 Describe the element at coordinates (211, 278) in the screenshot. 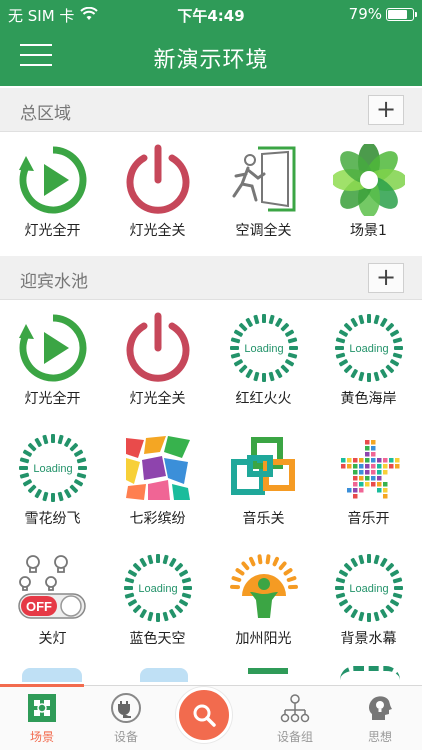

I see `section-header: 迎宾水池 +` at that location.